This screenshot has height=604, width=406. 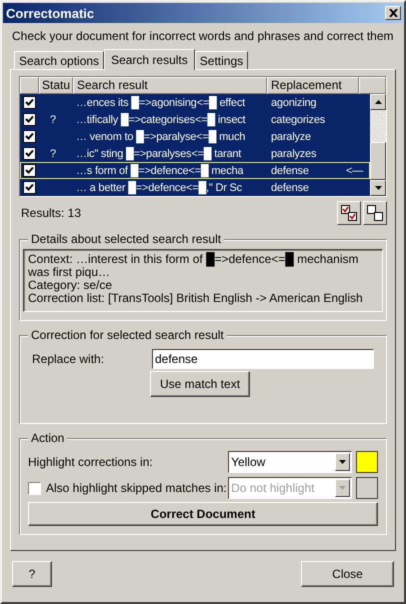 I want to click on table-cell: …s form of █=>defence<=█ mecha, so click(x=160, y=170).